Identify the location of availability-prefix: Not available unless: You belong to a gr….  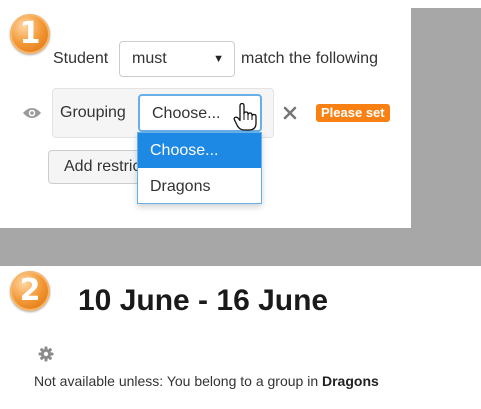
(178, 381).